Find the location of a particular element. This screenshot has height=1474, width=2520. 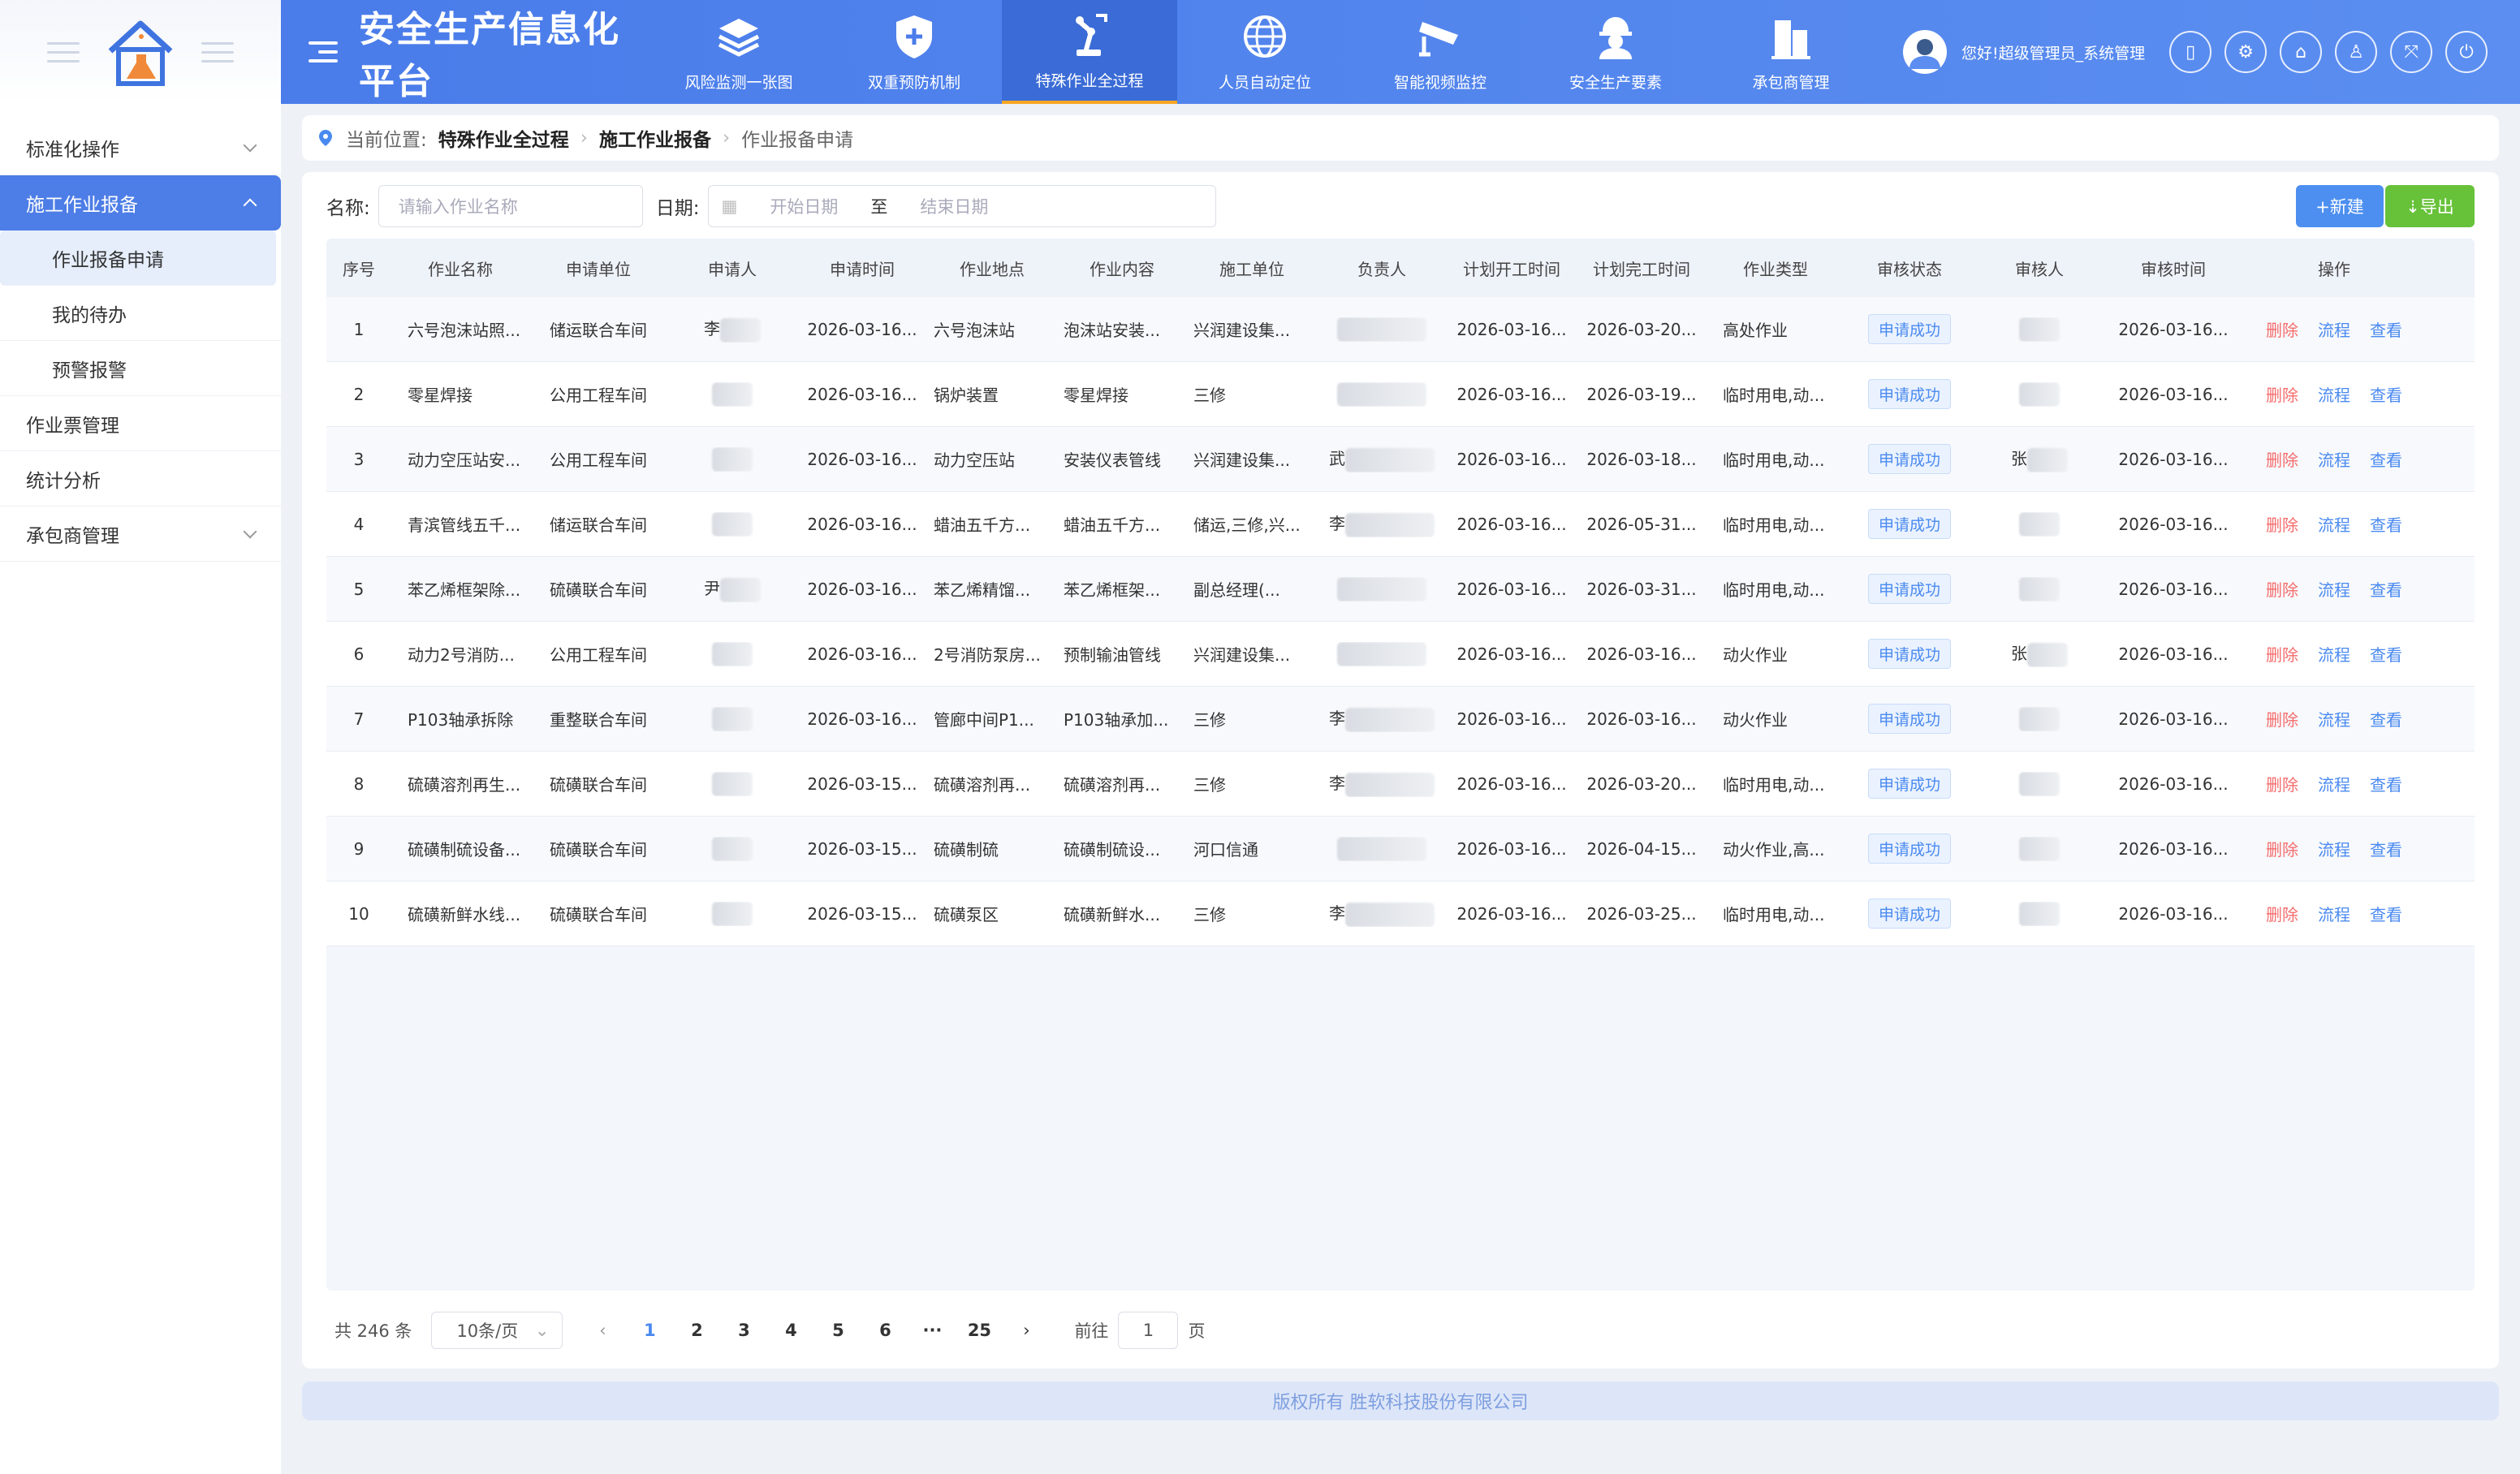

start-date-input: 开始日期 is located at coordinates (804, 206).